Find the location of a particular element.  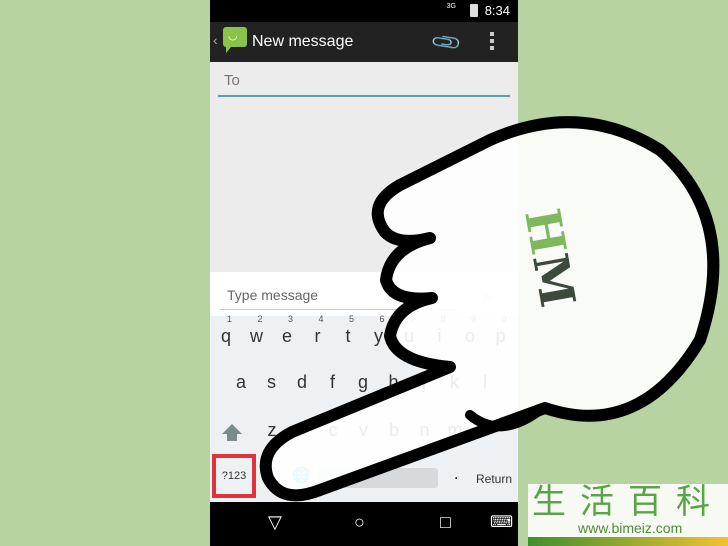

watermark-url: www.bimeiz.com is located at coordinates (630, 528).